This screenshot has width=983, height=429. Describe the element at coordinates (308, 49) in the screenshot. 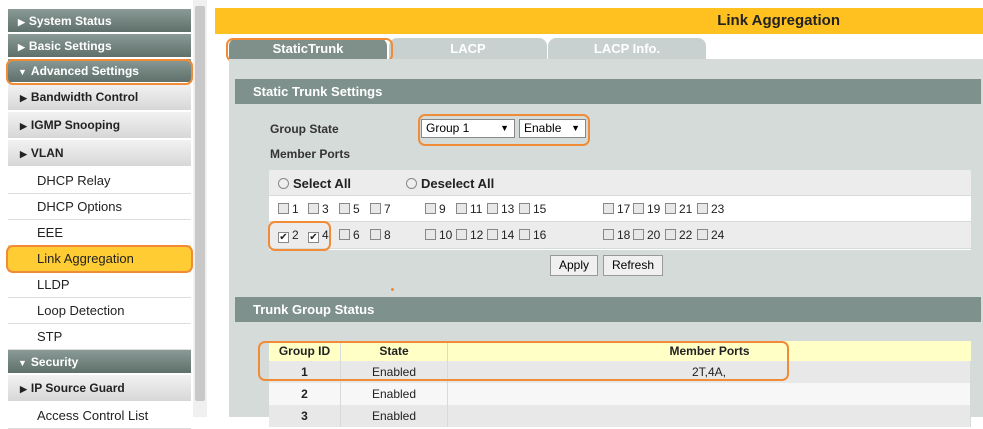

I see `tab-static-trunk: StaticTrunk` at that location.